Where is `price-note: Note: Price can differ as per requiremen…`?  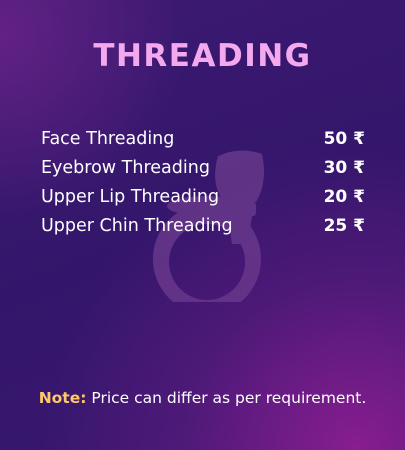 price-note: Note: Price can differ as per requiremen… is located at coordinates (202, 398).